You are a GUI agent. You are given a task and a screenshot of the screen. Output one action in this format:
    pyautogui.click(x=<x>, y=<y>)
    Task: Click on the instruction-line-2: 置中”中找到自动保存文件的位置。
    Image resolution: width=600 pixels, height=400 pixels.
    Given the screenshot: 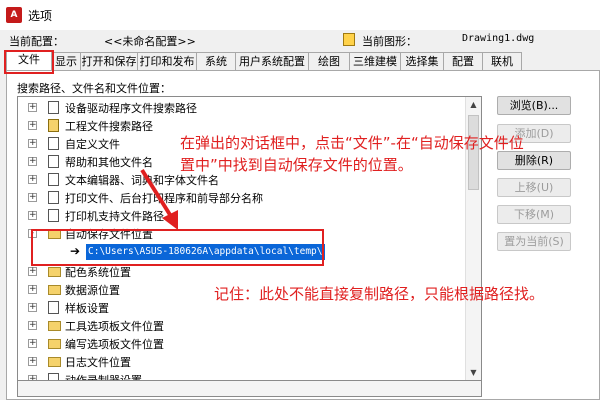 What is the action you would take?
    pyautogui.click(x=296, y=165)
    